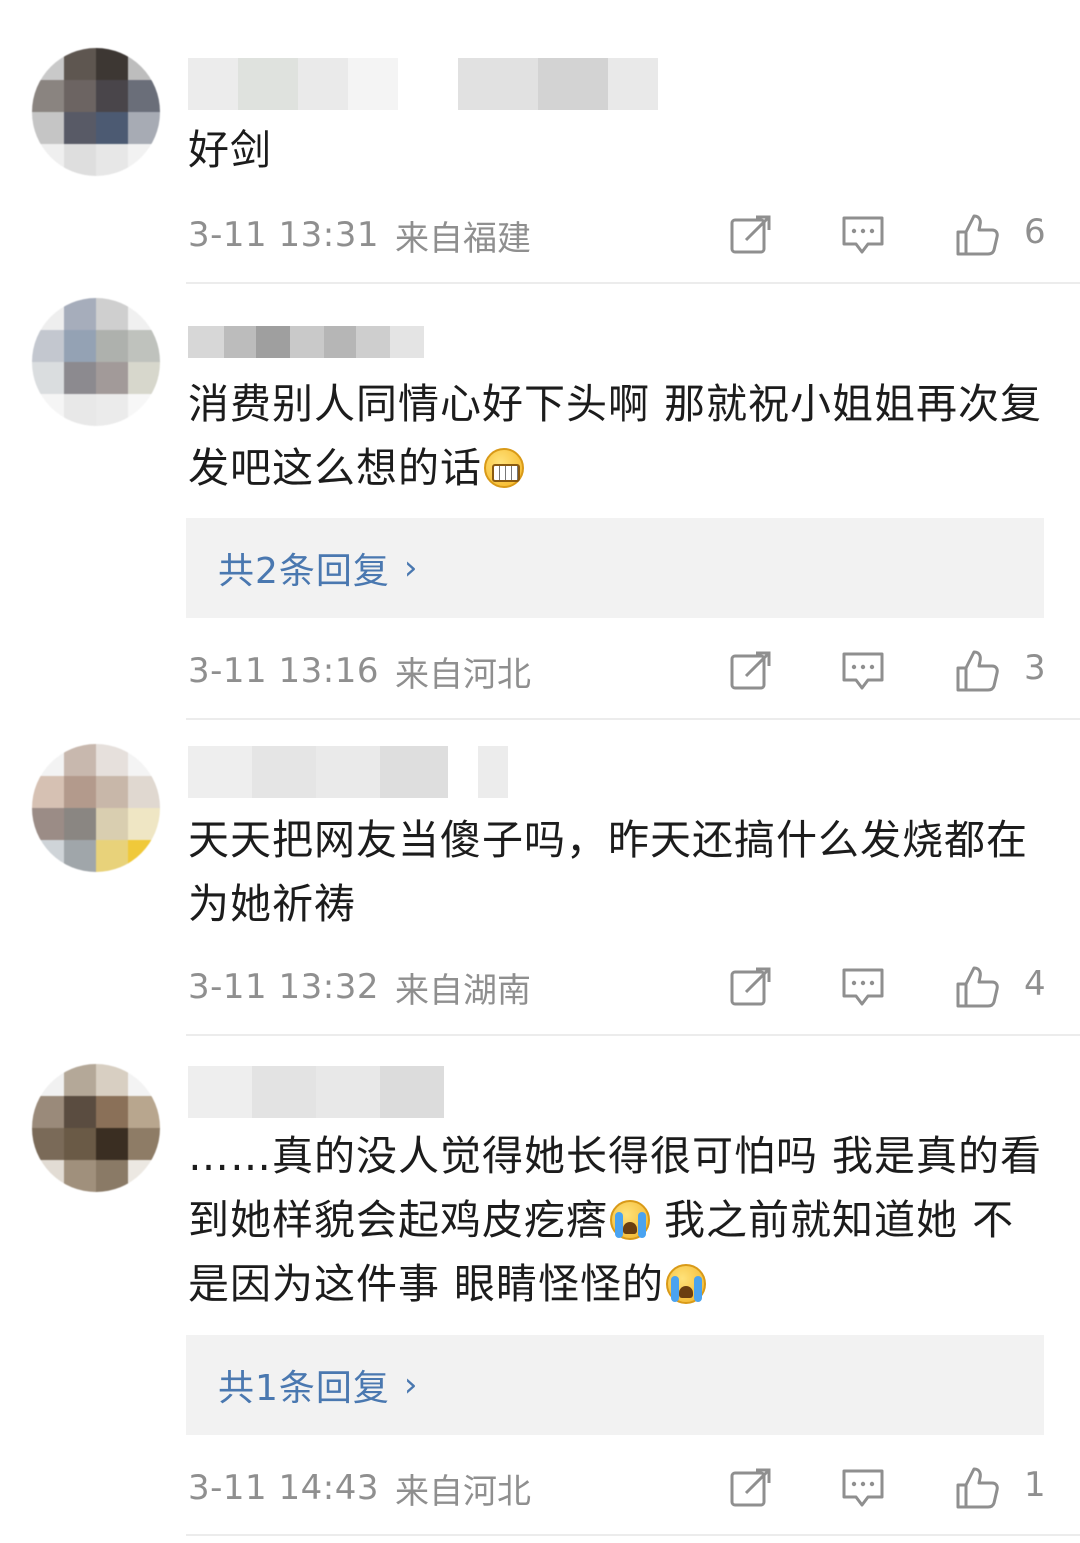 The height and width of the screenshot is (1543, 1080). What do you see at coordinates (888, 671) in the screenshot?
I see `action-bar: 3` at bounding box center [888, 671].